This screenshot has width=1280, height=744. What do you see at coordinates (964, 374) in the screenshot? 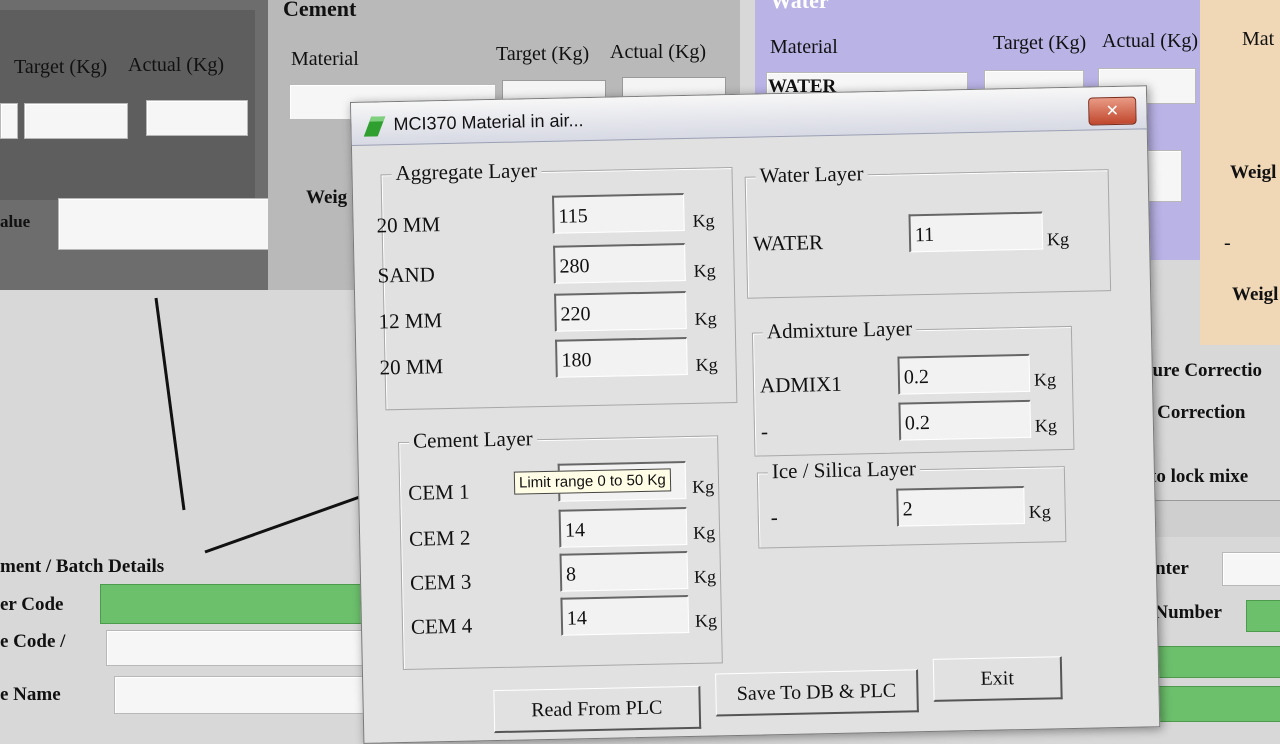
I see `admixture-row-1-input: 0.2` at bounding box center [964, 374].